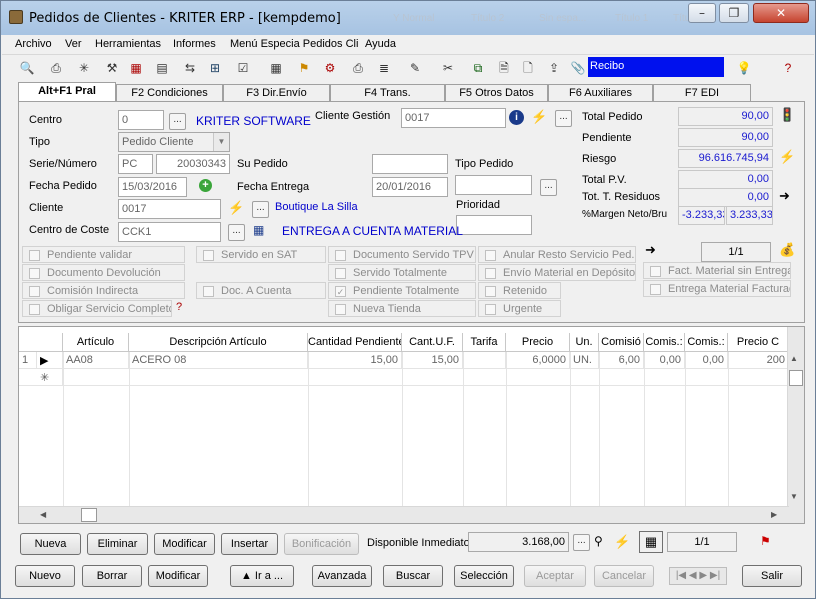 Image resolution: width=816 pixels, height=599 pixels. I want to click on nuevo-button: Nuevo, so click(45, 576).